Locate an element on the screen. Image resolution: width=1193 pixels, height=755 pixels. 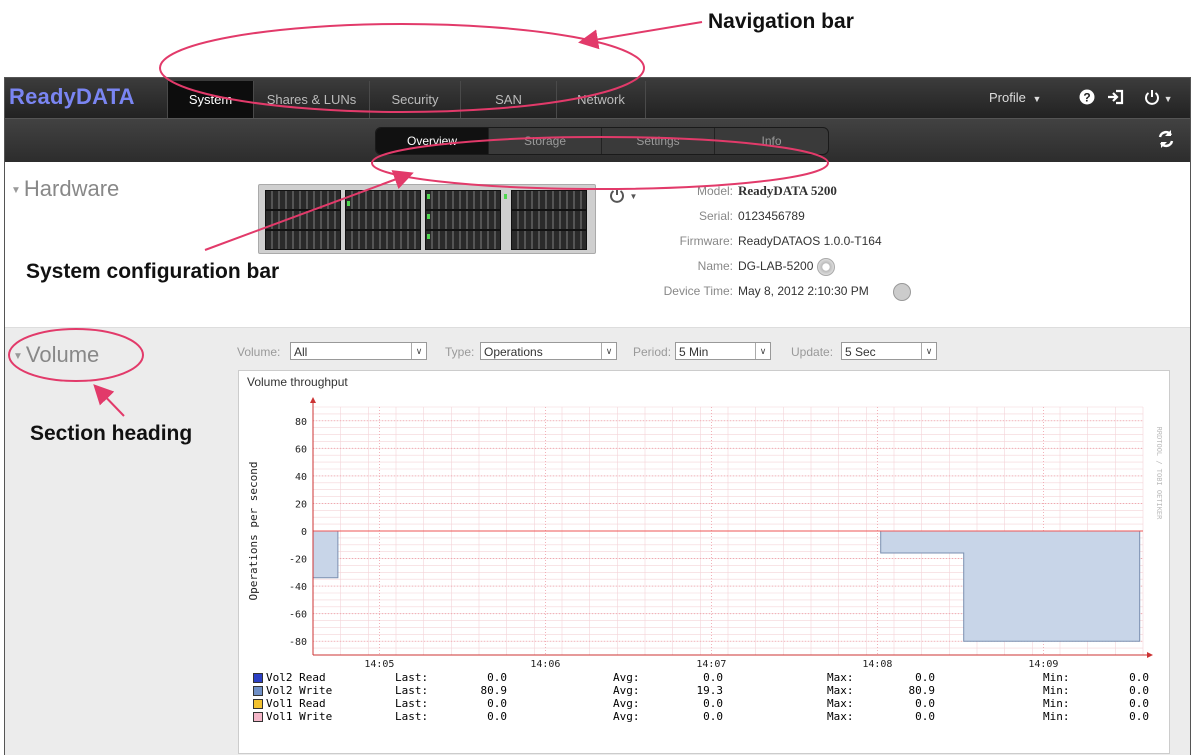
x-tick-label: 14:08 is located at coordinates (877, 664).